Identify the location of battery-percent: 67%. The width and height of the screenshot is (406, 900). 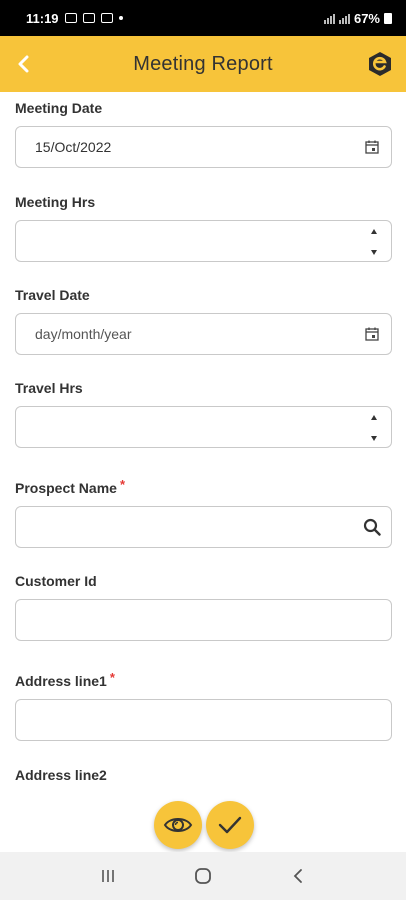
(366, 18).